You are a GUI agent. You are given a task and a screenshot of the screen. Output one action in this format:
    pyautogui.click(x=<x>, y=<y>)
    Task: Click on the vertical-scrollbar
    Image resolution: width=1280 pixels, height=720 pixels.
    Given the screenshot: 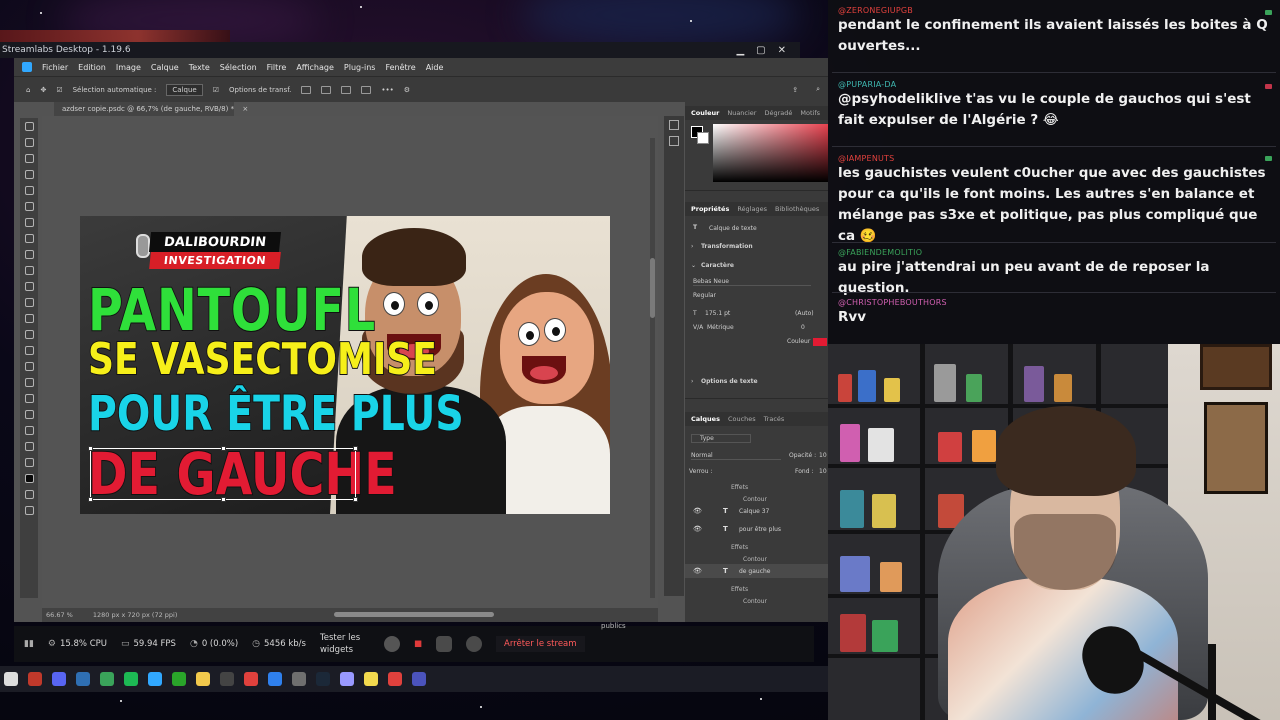 What is the action you would take?
    pyautogui.click(x=652, y=368)
    